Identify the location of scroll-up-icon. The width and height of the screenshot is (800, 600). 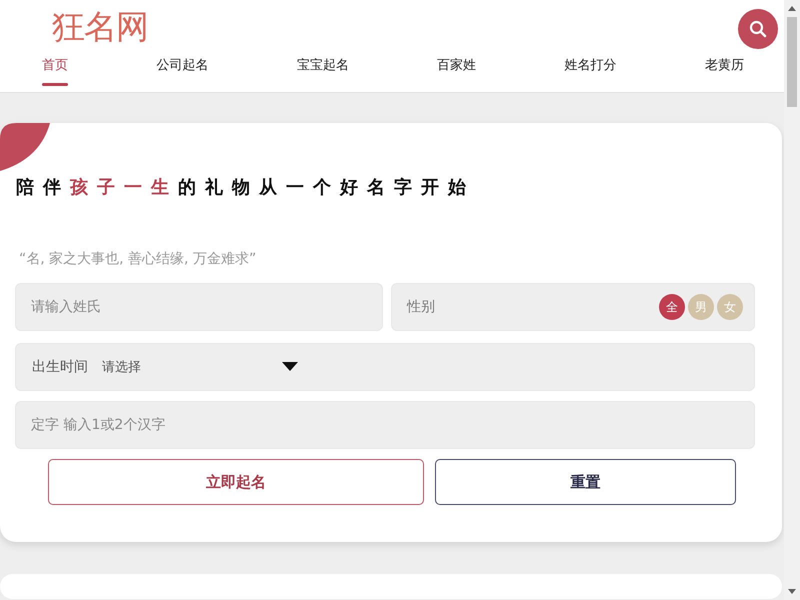
(792, 8).